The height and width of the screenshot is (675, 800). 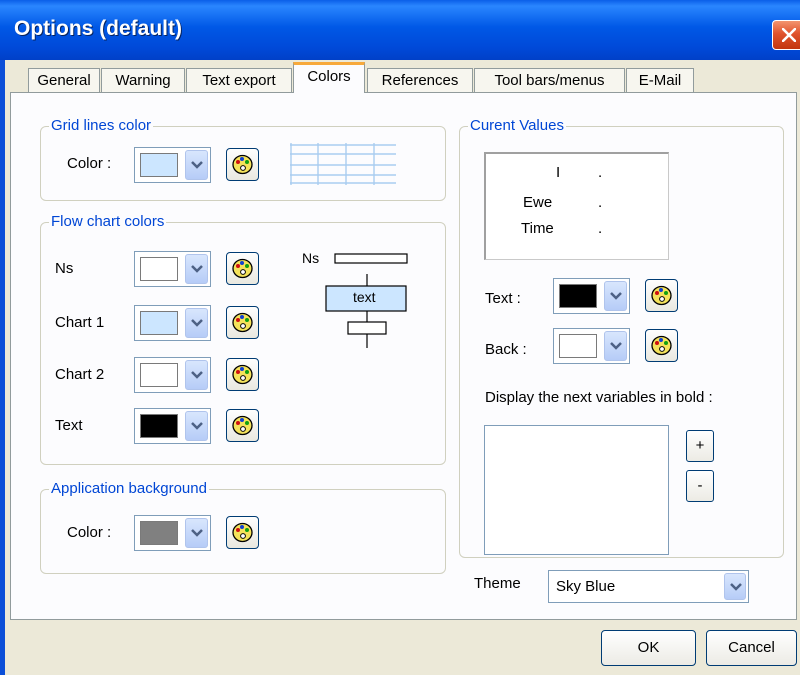 What do you see at coordinates (578, 346) in the screenshot?
I see `values-back-color-swatch` at bounding box center [578, 346].